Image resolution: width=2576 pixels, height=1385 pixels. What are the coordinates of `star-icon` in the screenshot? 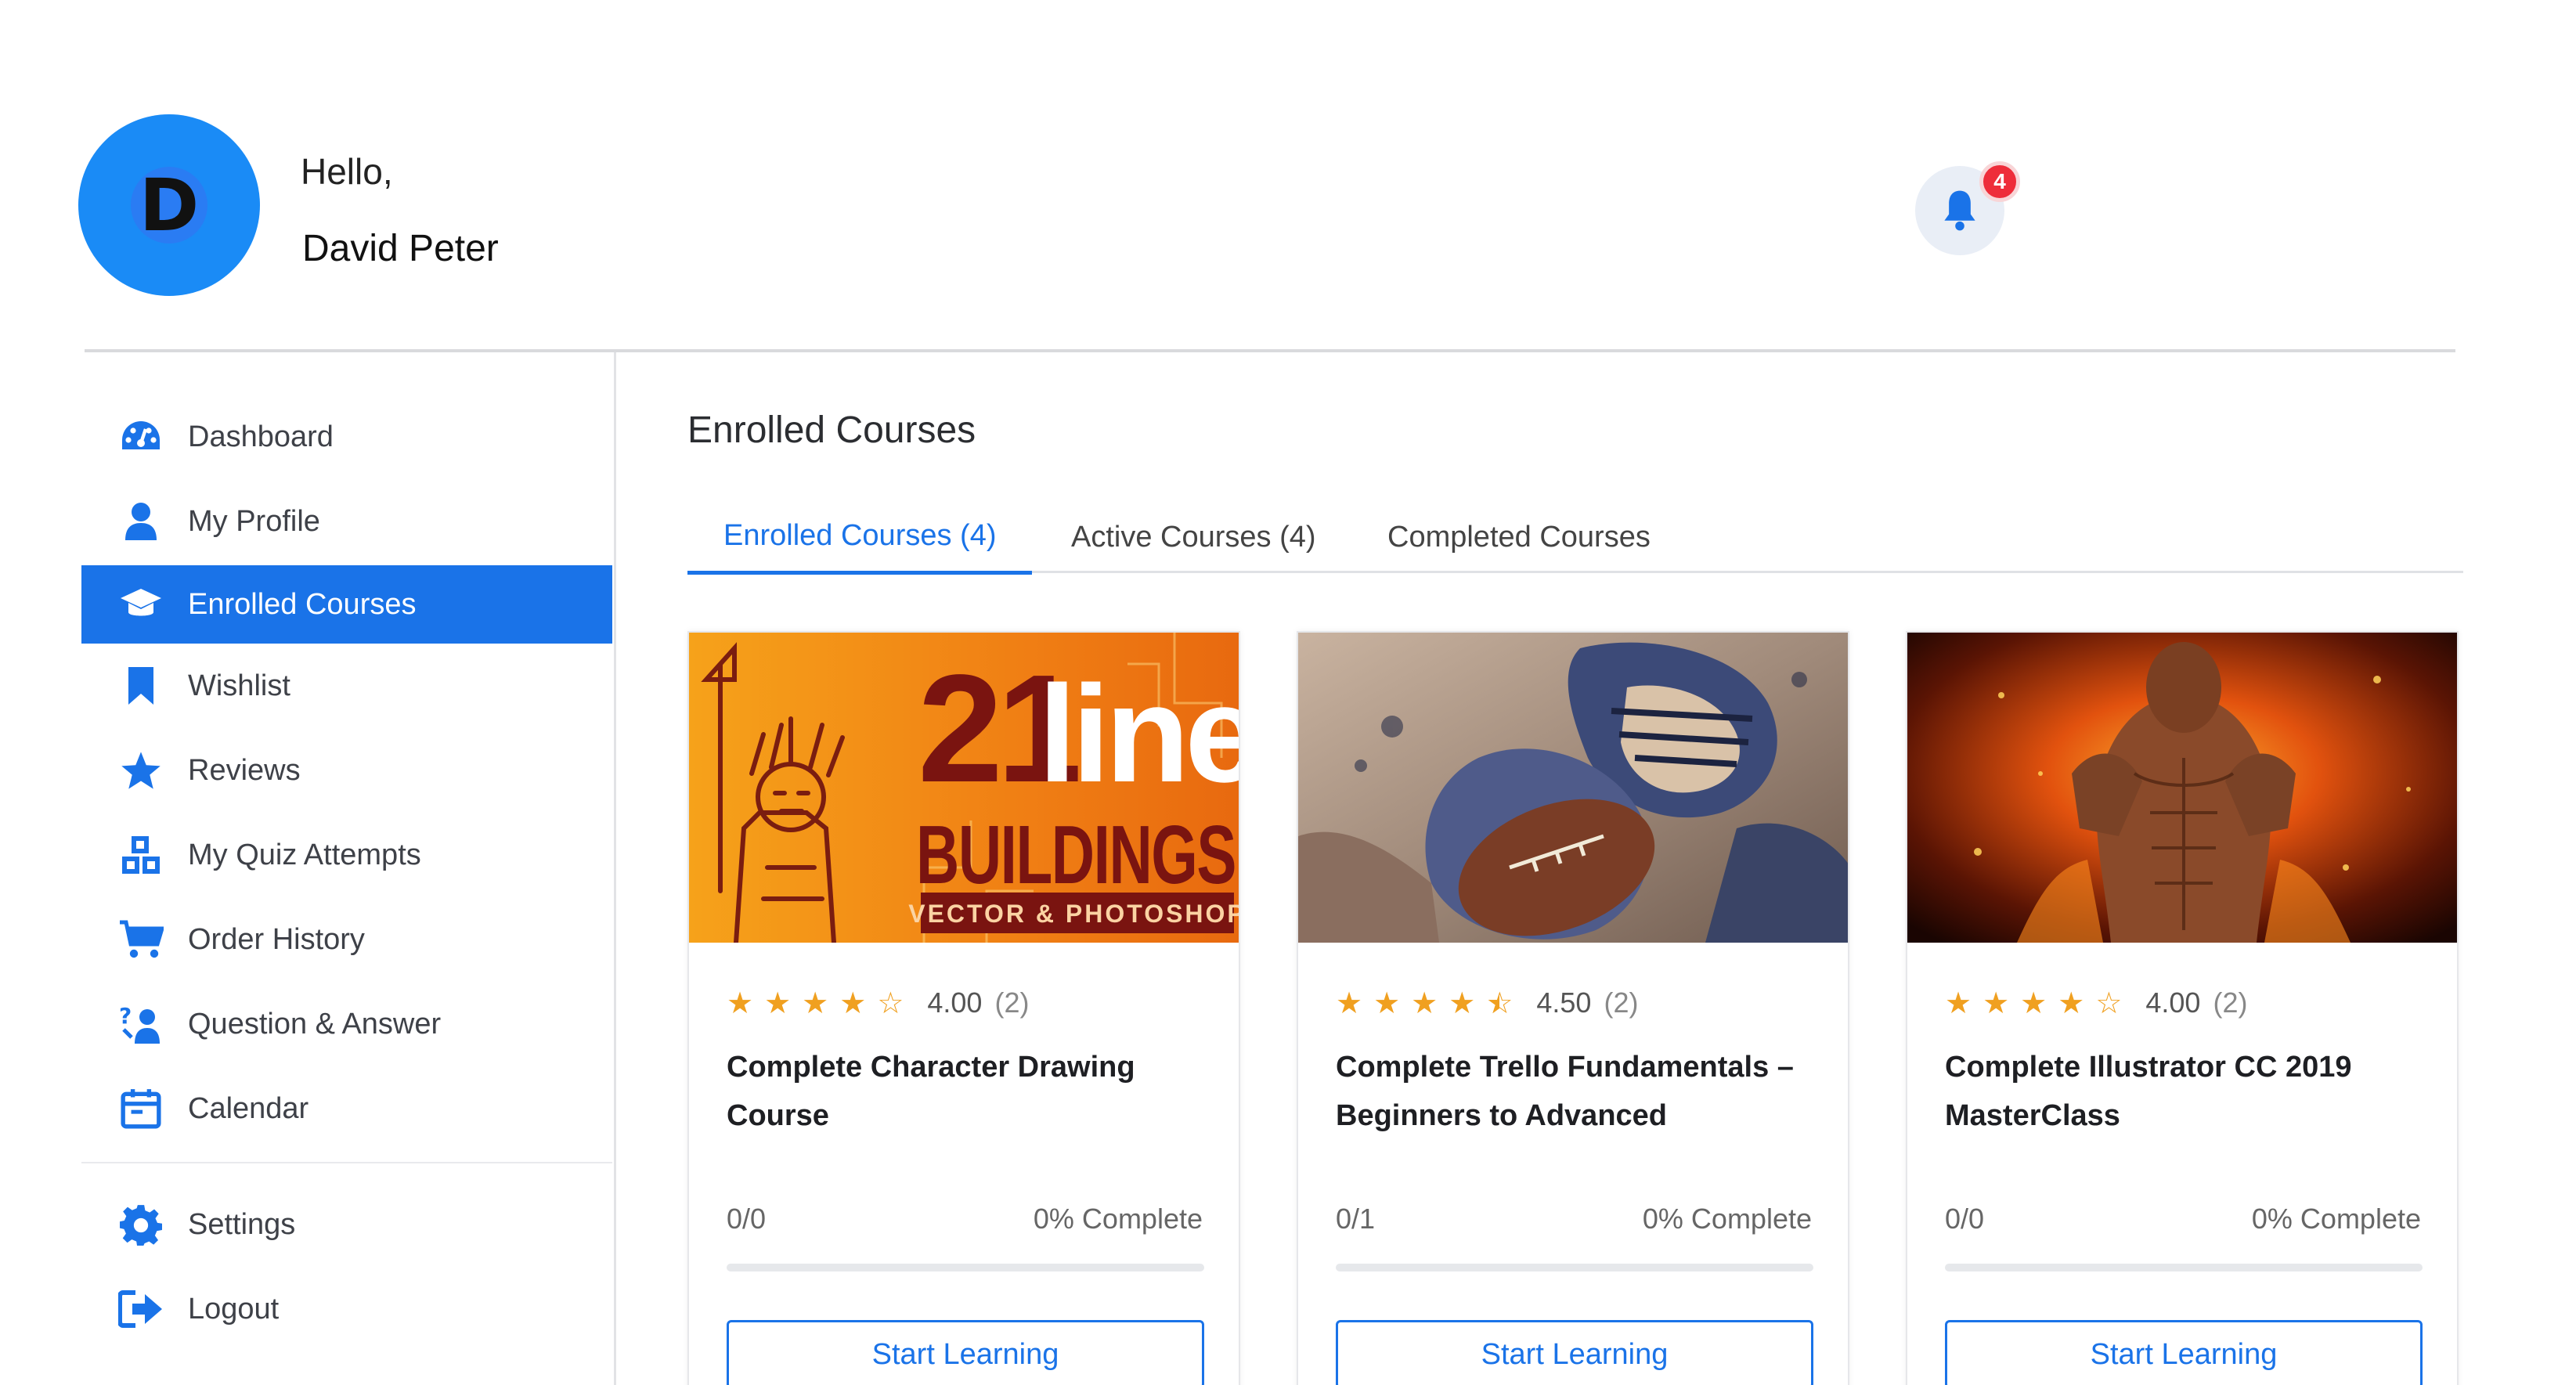 It's located at (140, 770).